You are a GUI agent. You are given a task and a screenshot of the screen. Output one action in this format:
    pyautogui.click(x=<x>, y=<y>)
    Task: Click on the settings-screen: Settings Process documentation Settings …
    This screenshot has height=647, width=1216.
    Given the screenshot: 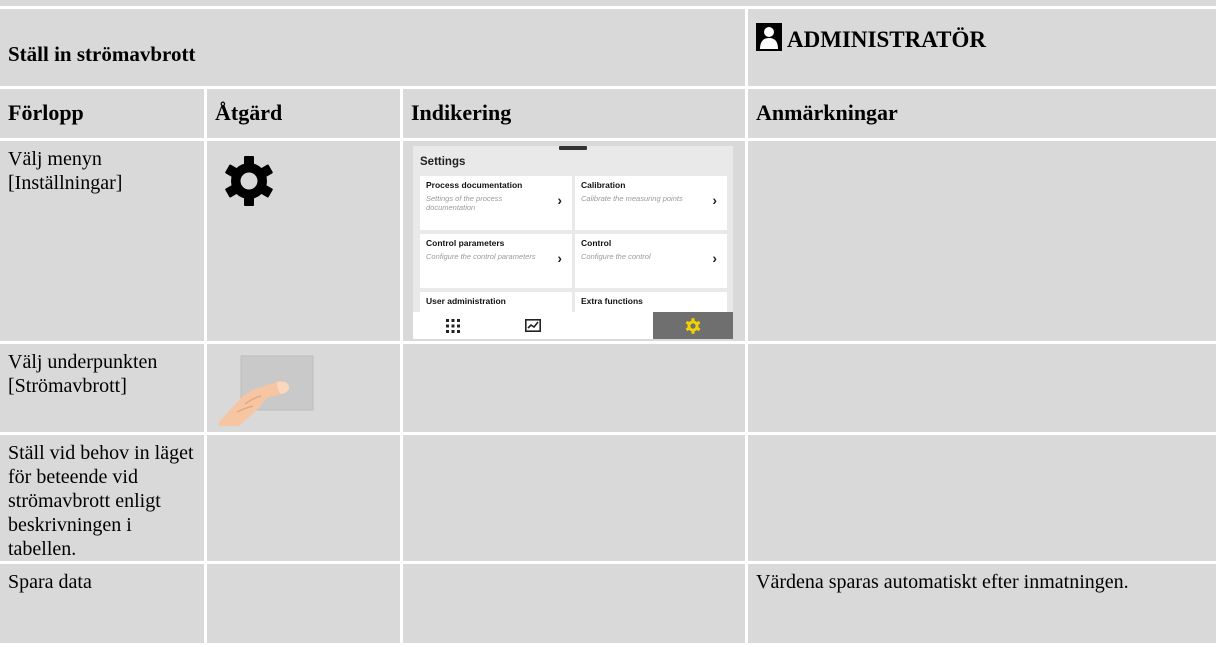 What is the action you would take?
    pyautogui.click(x=573, y=242)
    